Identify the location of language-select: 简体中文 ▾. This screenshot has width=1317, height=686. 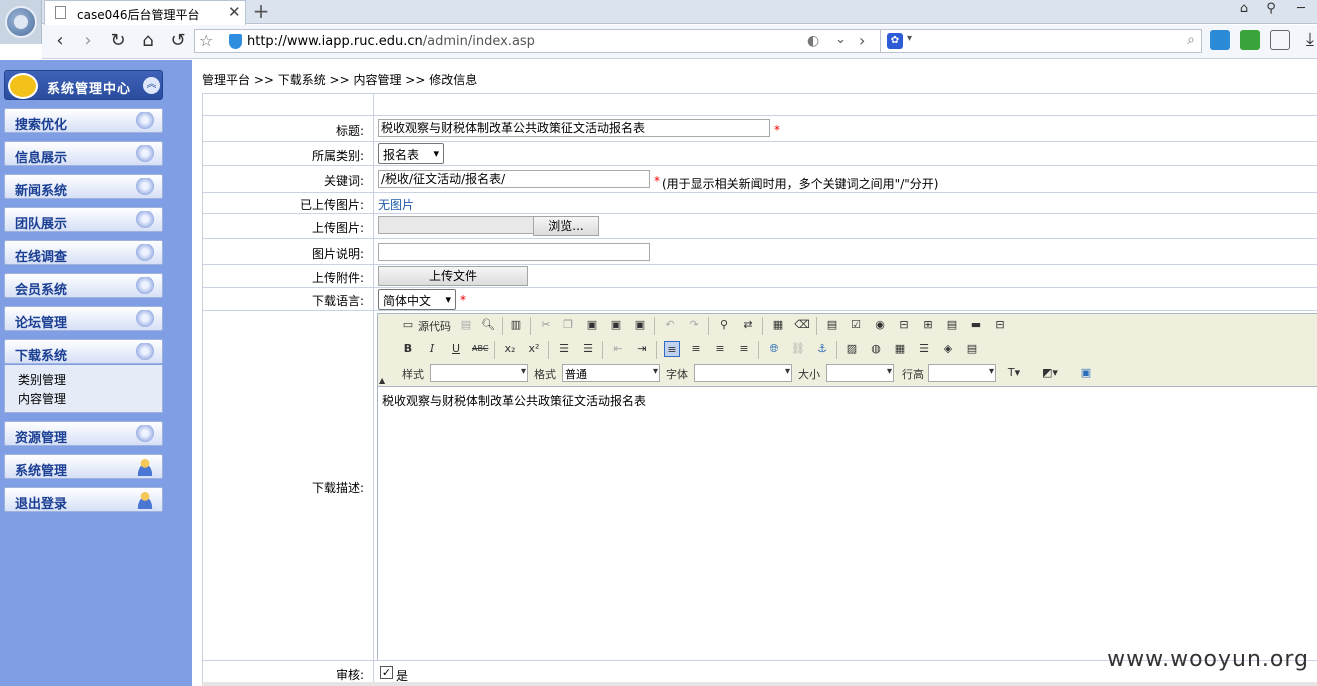
(417, 299).